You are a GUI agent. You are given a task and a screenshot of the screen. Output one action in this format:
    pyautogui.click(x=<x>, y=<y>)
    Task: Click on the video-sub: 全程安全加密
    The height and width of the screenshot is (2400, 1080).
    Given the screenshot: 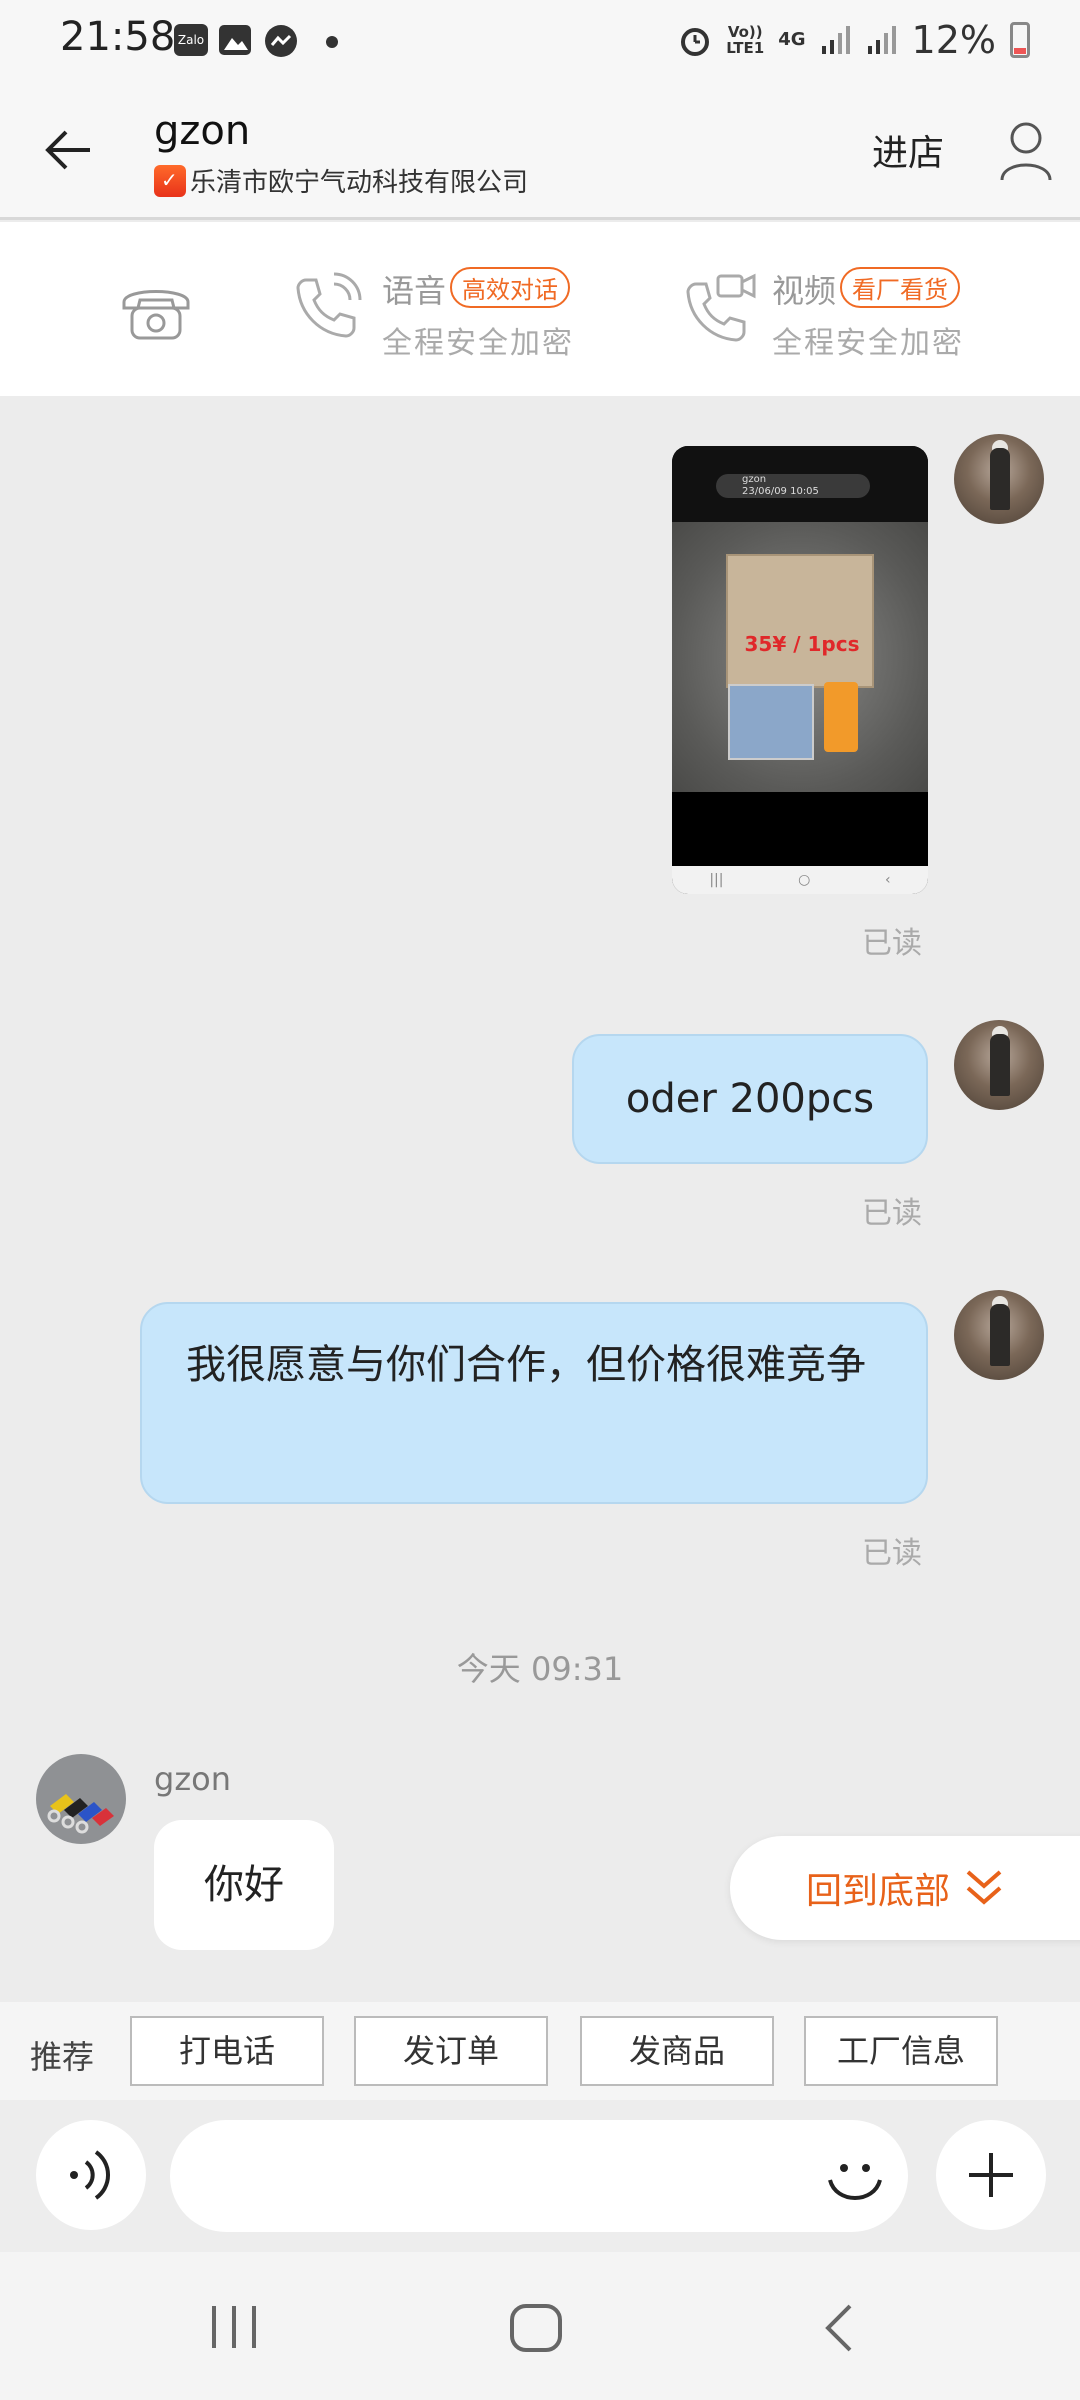 What is the action you would take?
    pyautogui.click(x=868, y=343)
    